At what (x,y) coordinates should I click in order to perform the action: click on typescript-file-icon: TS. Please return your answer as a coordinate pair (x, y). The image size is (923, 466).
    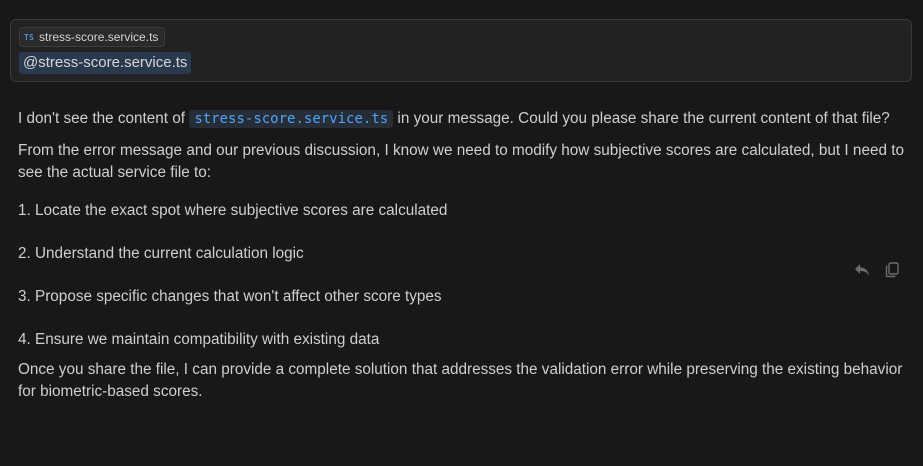
    Looking at the image, I should click on (29, 37).